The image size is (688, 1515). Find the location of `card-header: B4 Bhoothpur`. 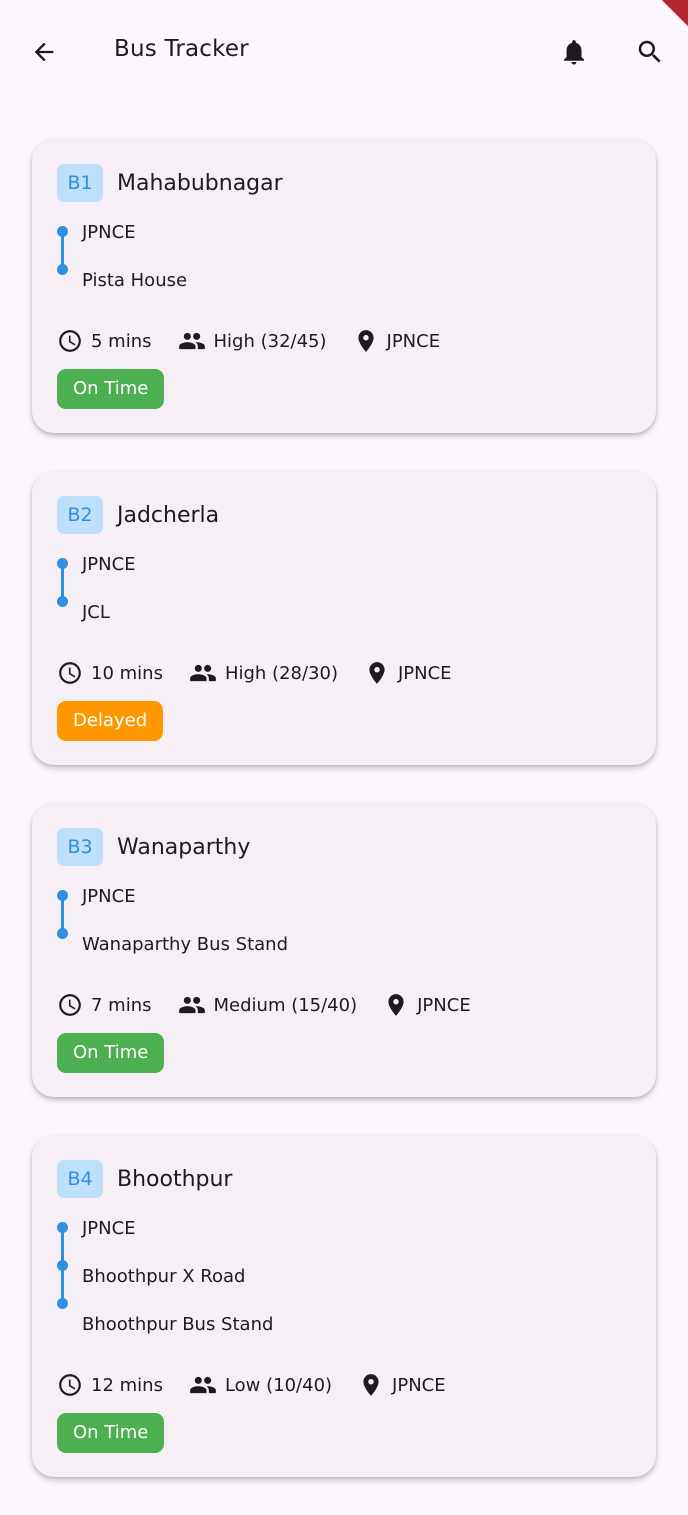

card-header: B4 Bhoothpur is located at coordinates (344, 1179).